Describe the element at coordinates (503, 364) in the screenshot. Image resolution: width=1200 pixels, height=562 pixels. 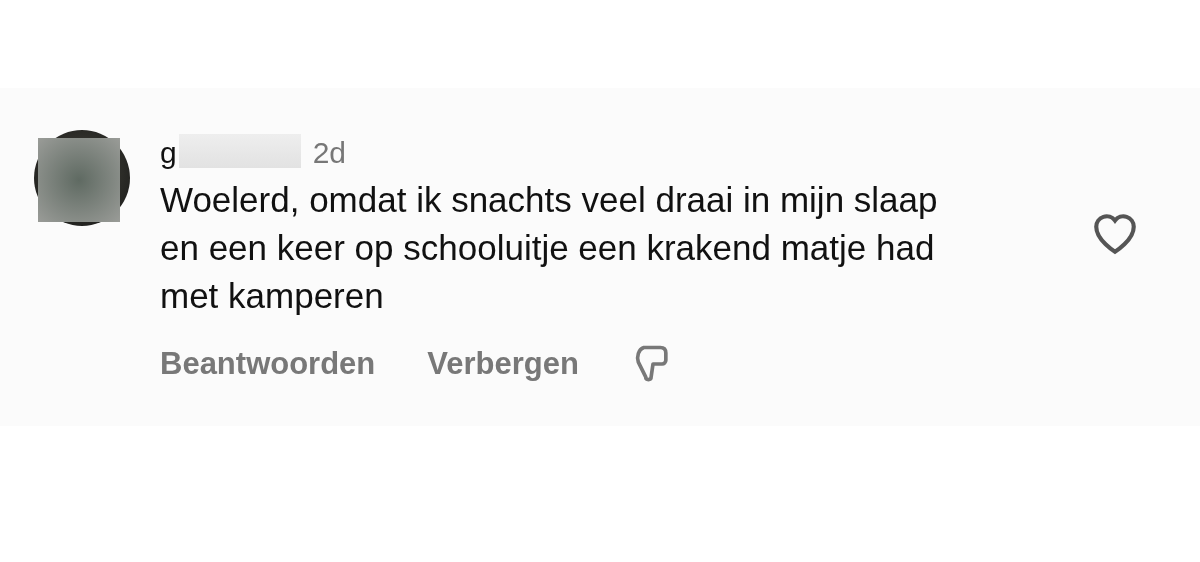
I see `hide-button: Verbergen` at that location.